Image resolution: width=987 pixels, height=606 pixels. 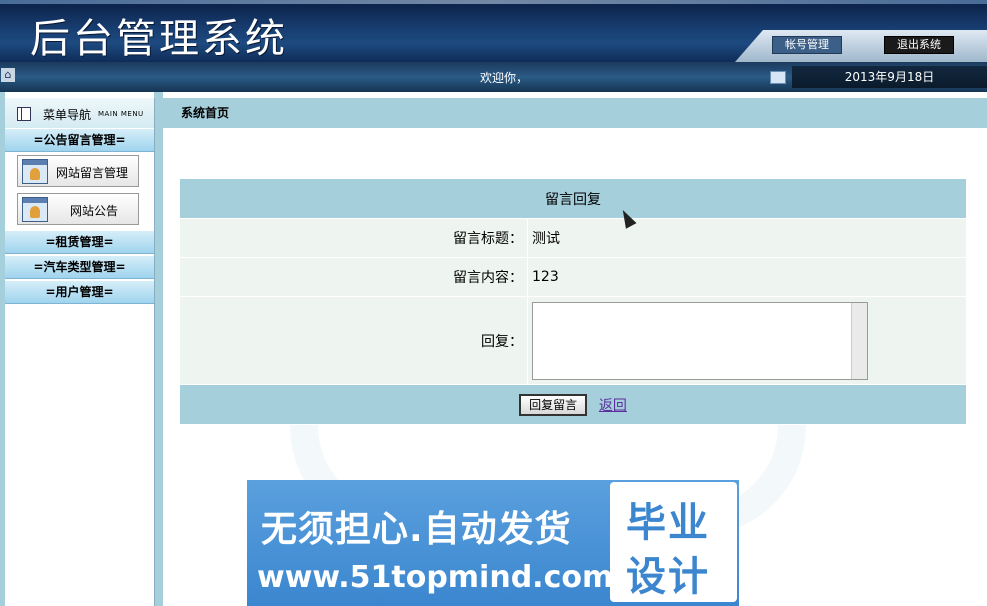 I want to click on status-bar: ⌂ 欢迎你， 2013年9月18日, so click(x=493, y=77).